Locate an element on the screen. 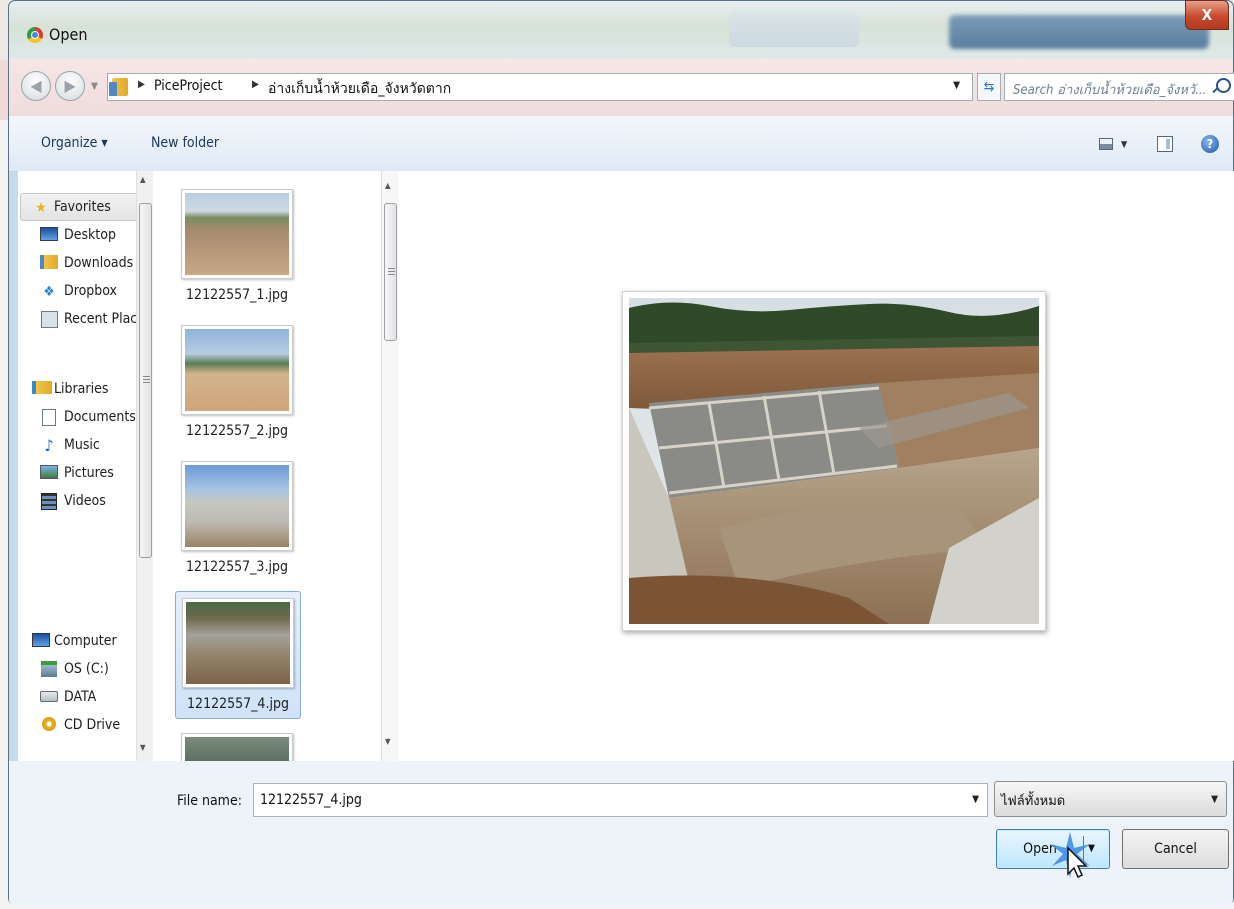 Image resolution: width=1234 pixels, height=909 pixels. music-icon: ♪ is located at coordinates (49, 445).